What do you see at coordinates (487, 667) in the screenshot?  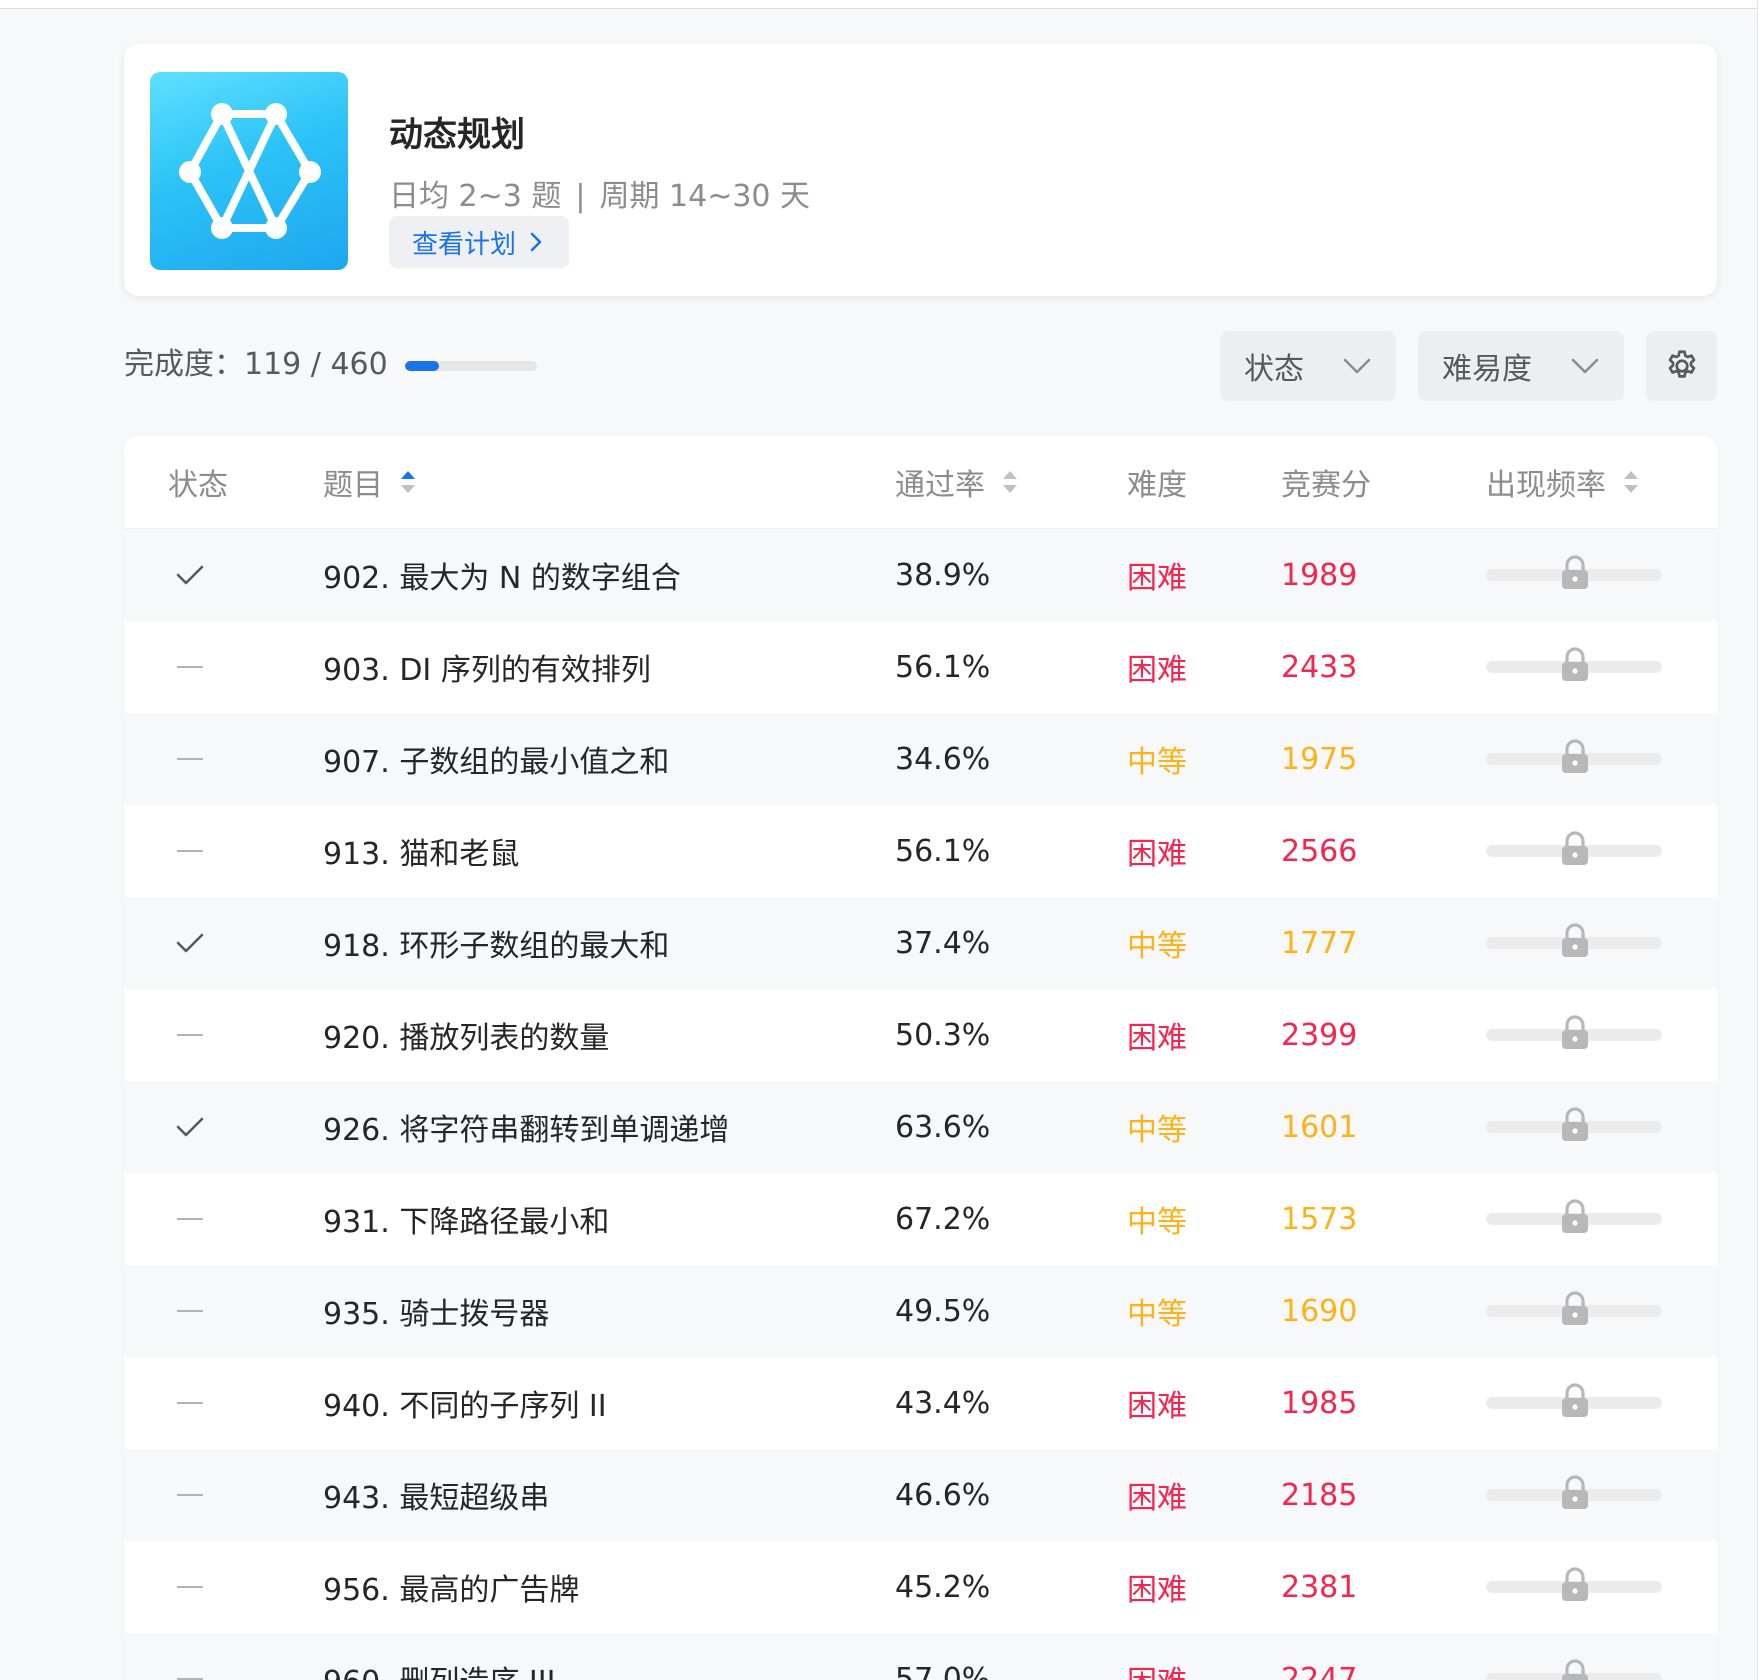 I see `problem-title-link: 903. DI 序列的有效排列` at bounding box center [487, 667].